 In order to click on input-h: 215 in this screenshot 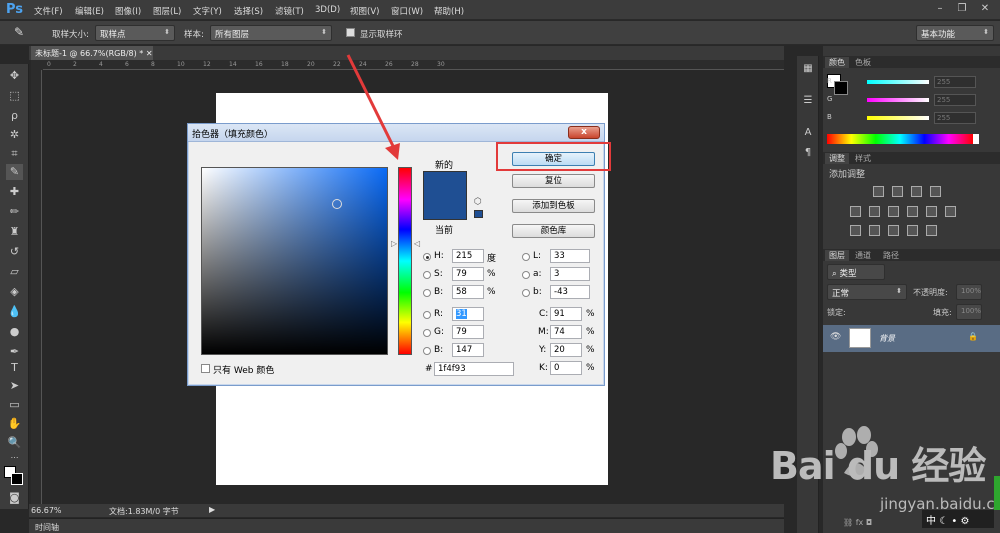, I will do `click(468, 256)`.